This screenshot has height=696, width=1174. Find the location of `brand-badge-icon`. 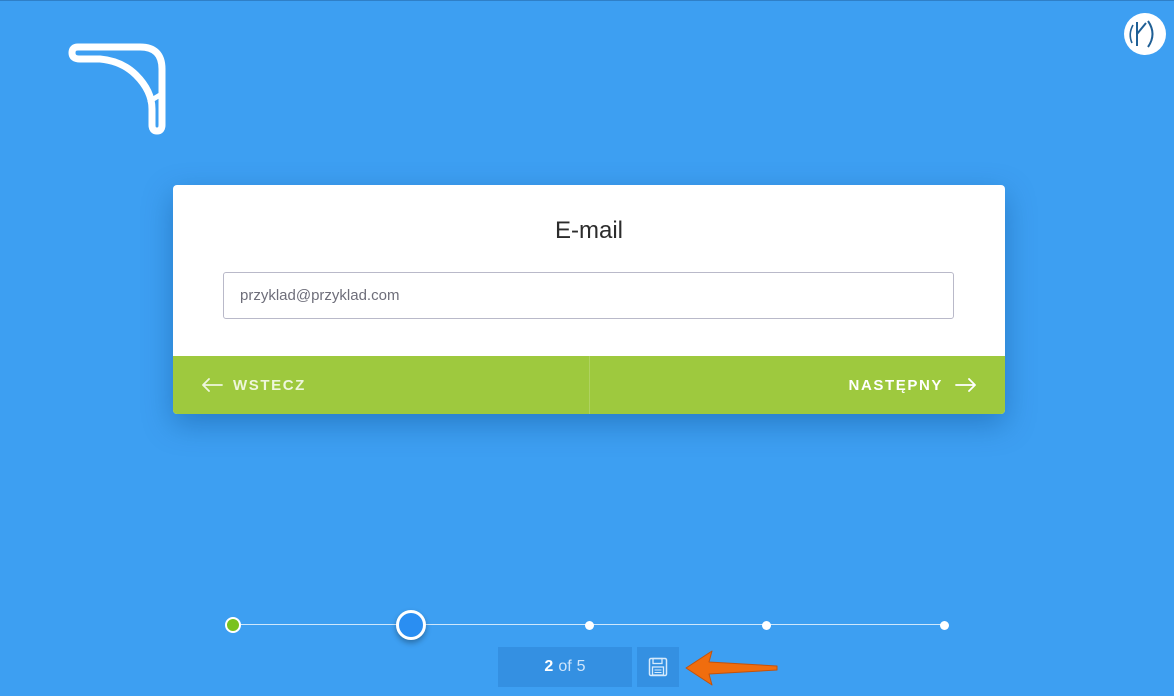

brand-badge-icon is located at coordinates (1145, 34).